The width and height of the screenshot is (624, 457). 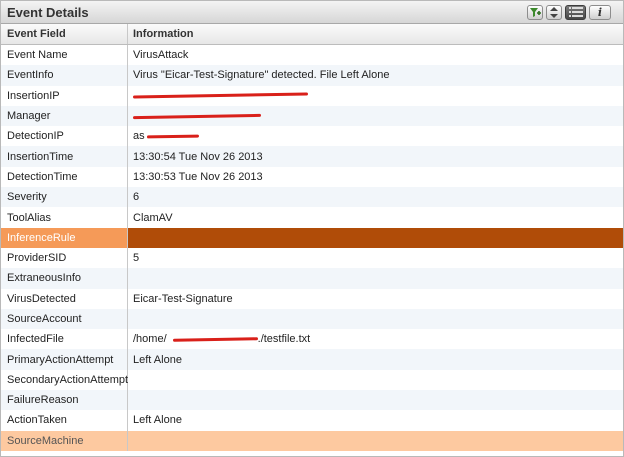 What do you see at coordinates (64, 319) in the screenshot?
I see `event-field-cell: SourceAccount` at bounding box center [64, 319].